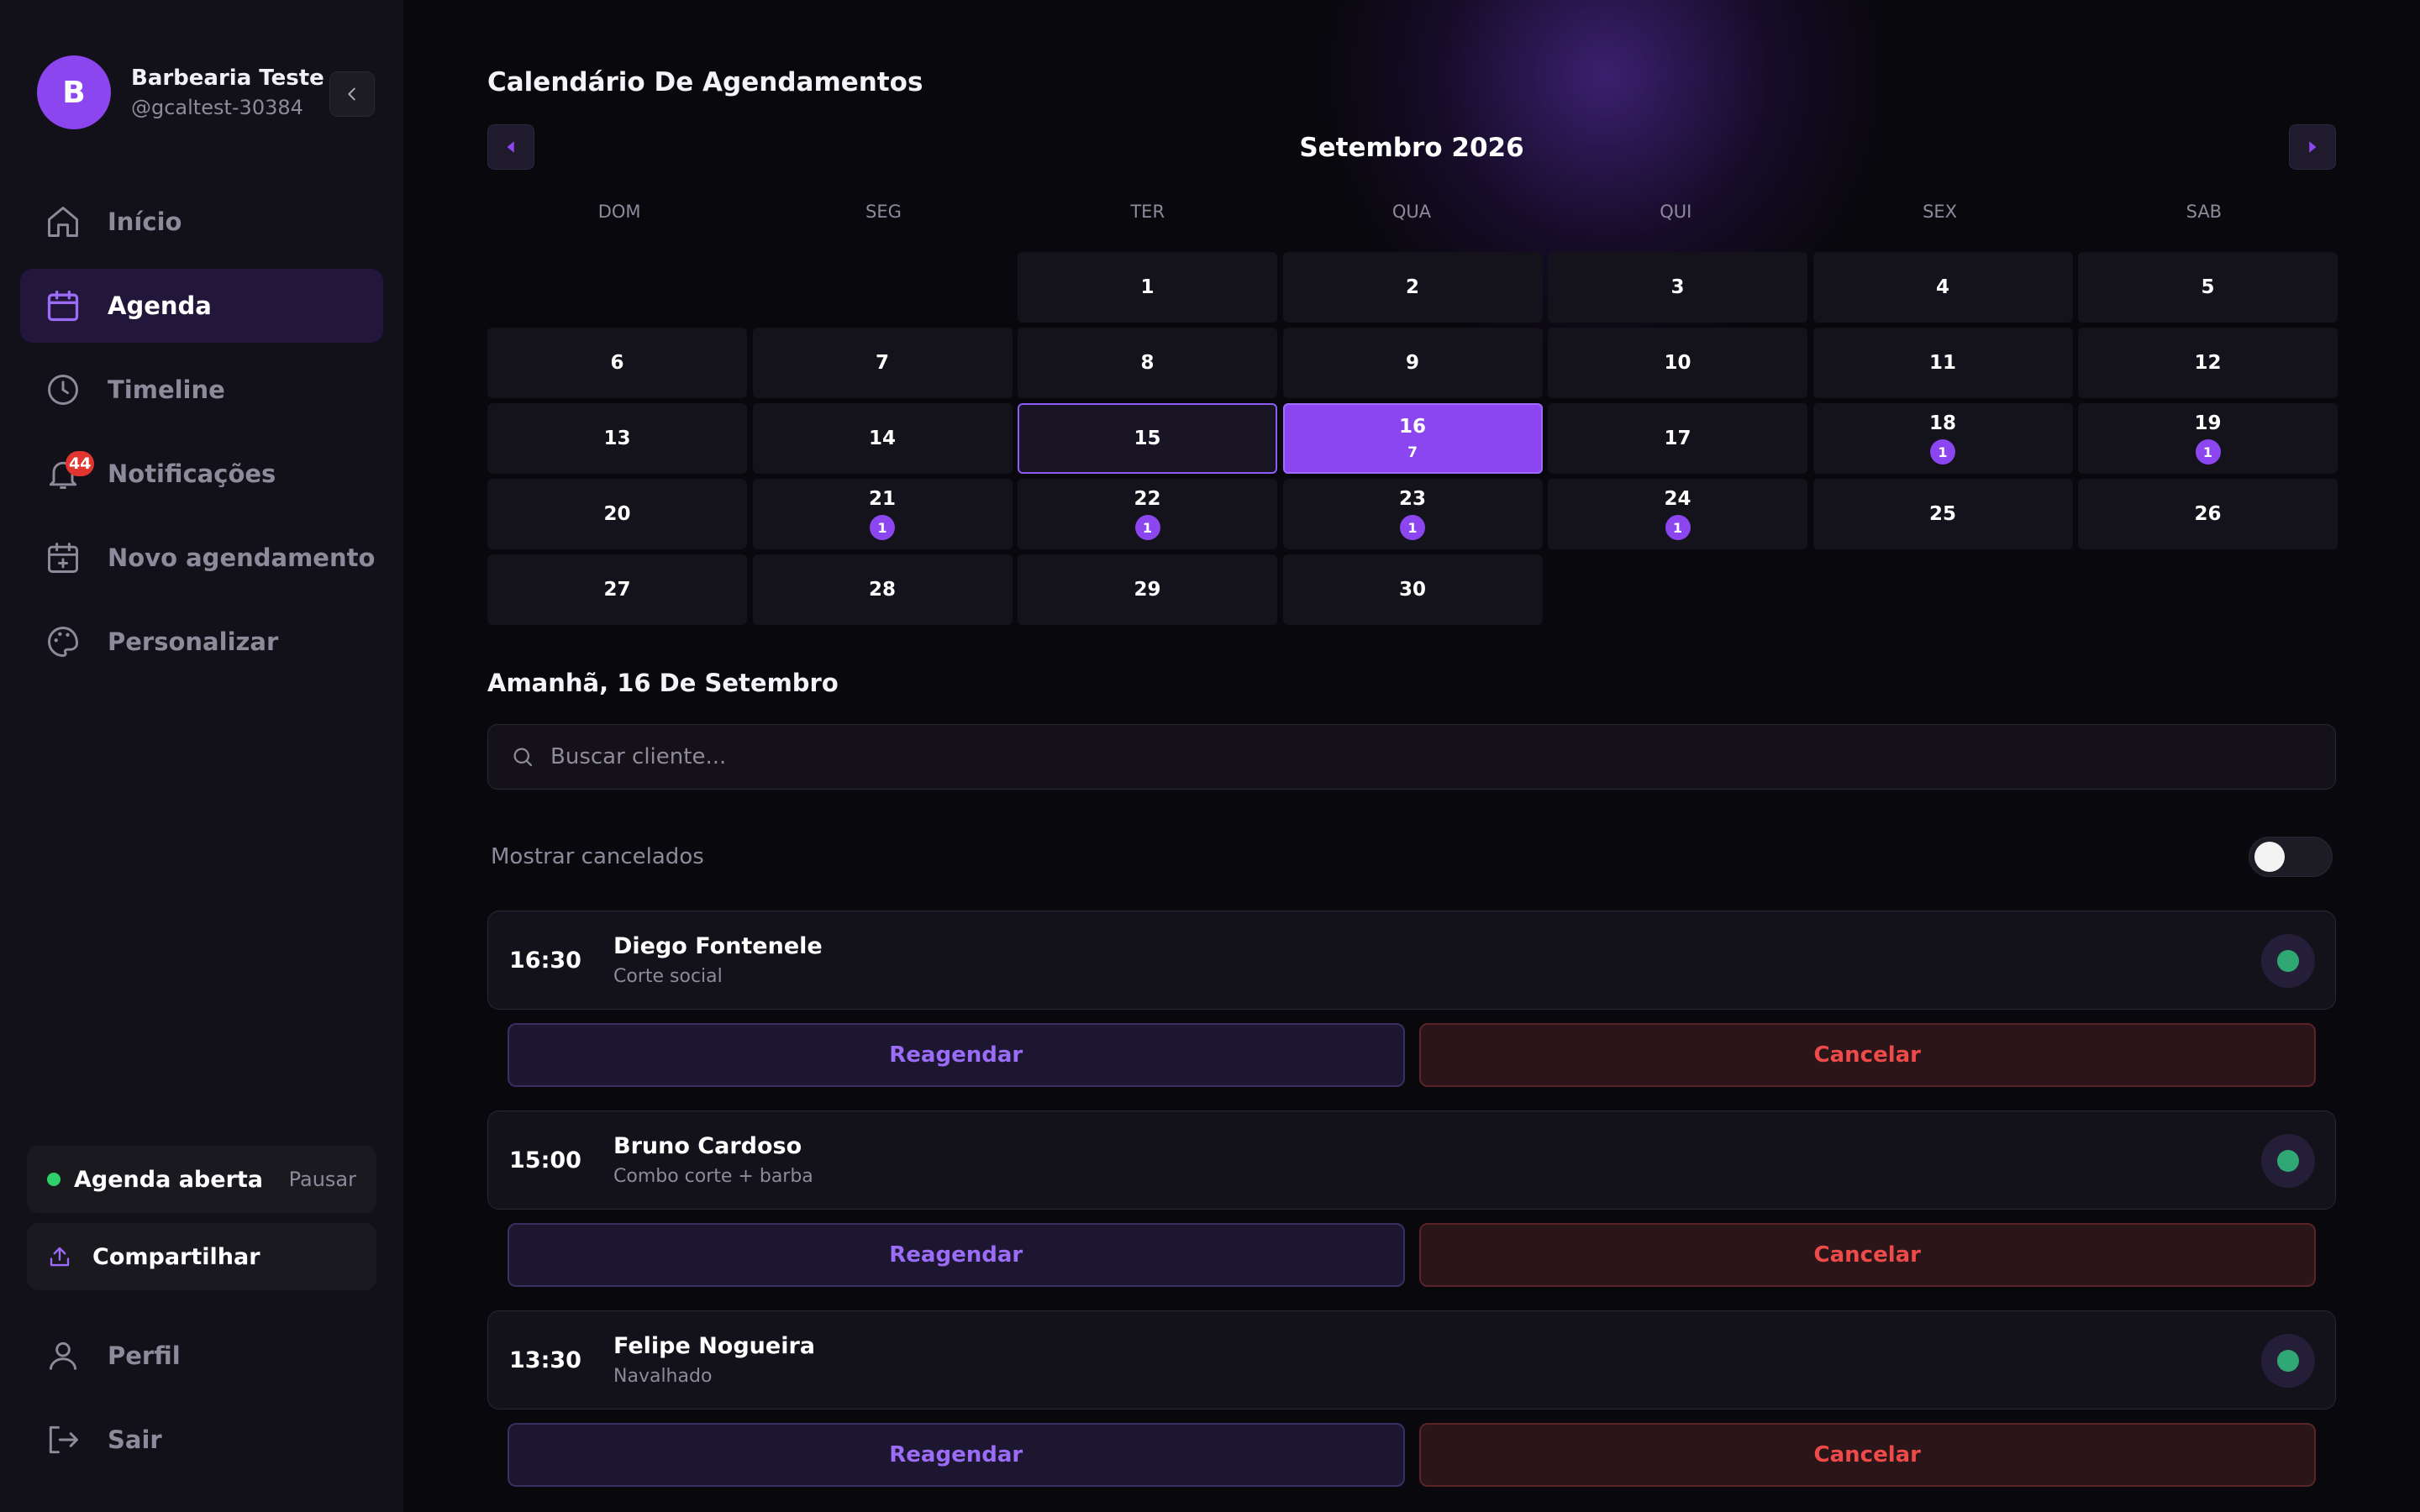 Image resolution: width=2420 pixels, height=1512 pixels. Describe the element at coordinates (1411, 1360) in the screenshot. I see `appointment-card: 13:30 Felipe Nogueira Navalhado` at that location.